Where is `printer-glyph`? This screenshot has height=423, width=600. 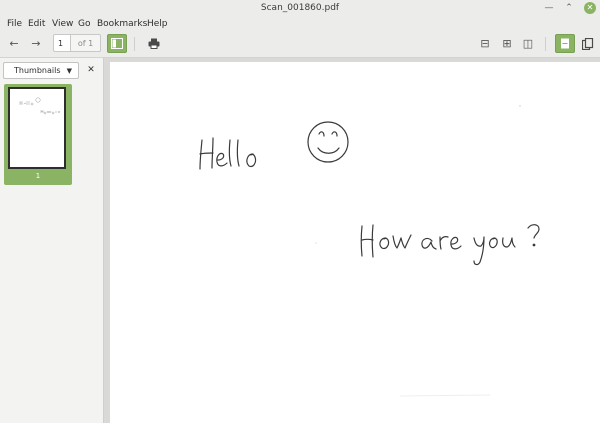 printer-glyph is located at coordinates (154, 43).